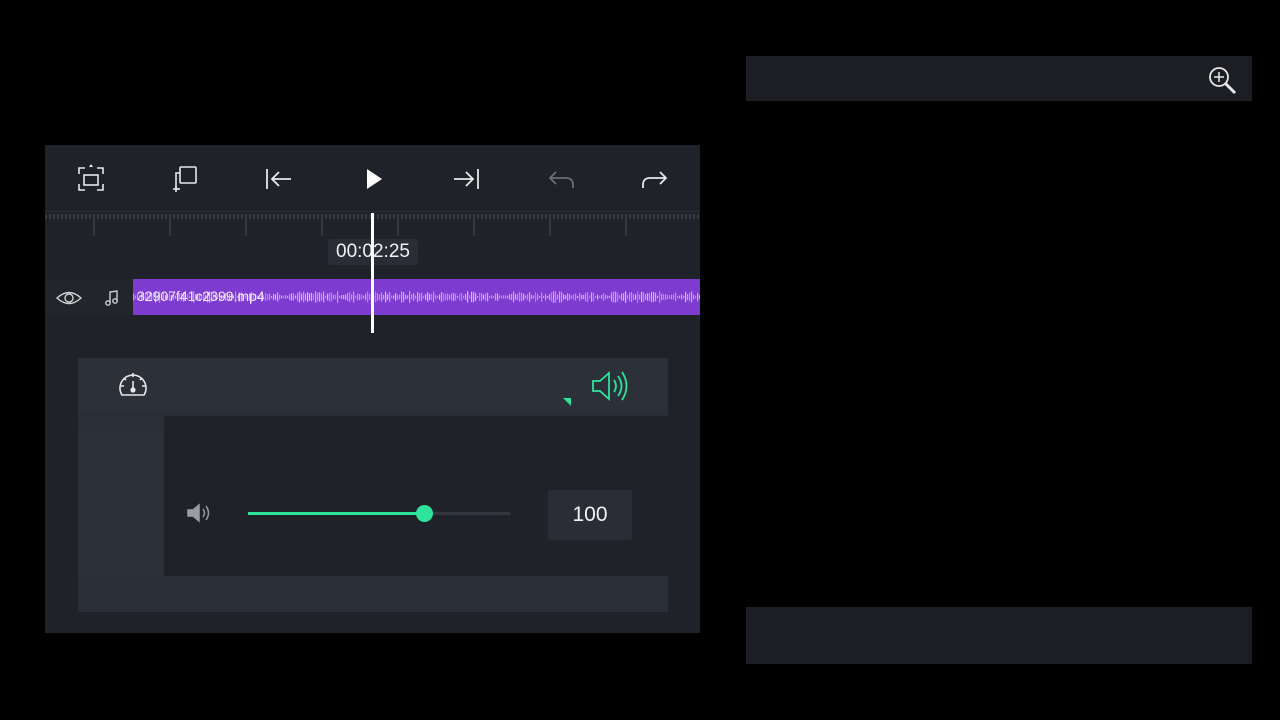 This screenshot has height=720, width=1280. I want to click on fullscreen-button, so click(91, 179).